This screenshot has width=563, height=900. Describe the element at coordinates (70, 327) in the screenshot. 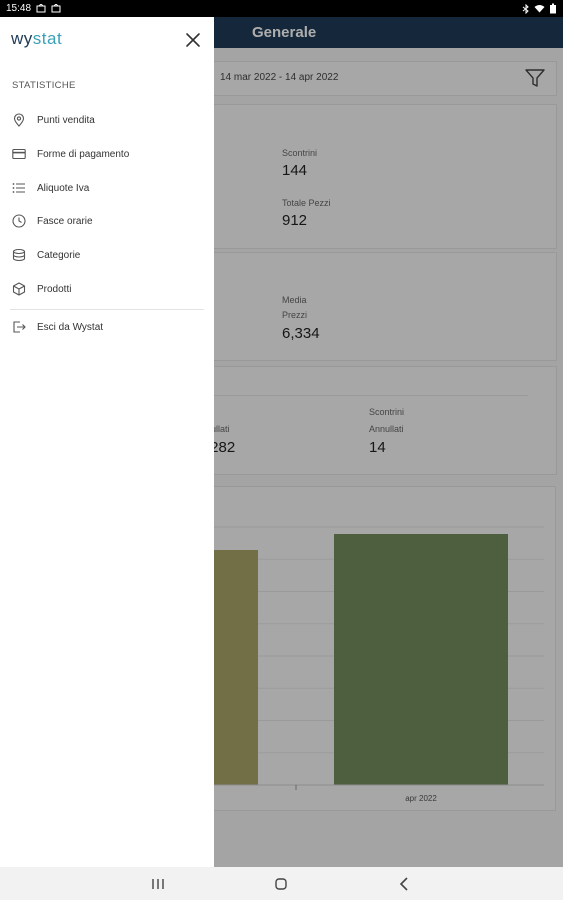

I see `menu-item-label: Esci da Wystat` at that location.